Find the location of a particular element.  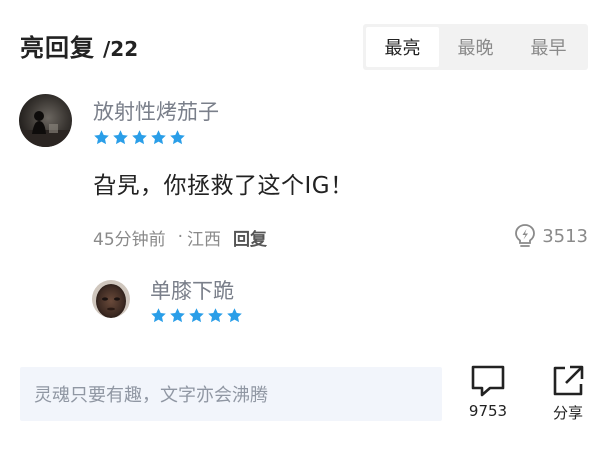

like-count: 3513 is located at coordinates (565, 236).